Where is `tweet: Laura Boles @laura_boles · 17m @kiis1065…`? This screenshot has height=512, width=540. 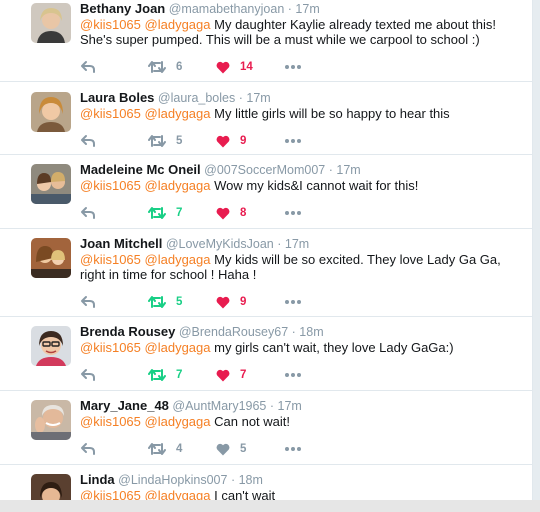 tweet: Laura Boles @laura_boles · 17m @kiis1065… is located at coordinates (266, 118).